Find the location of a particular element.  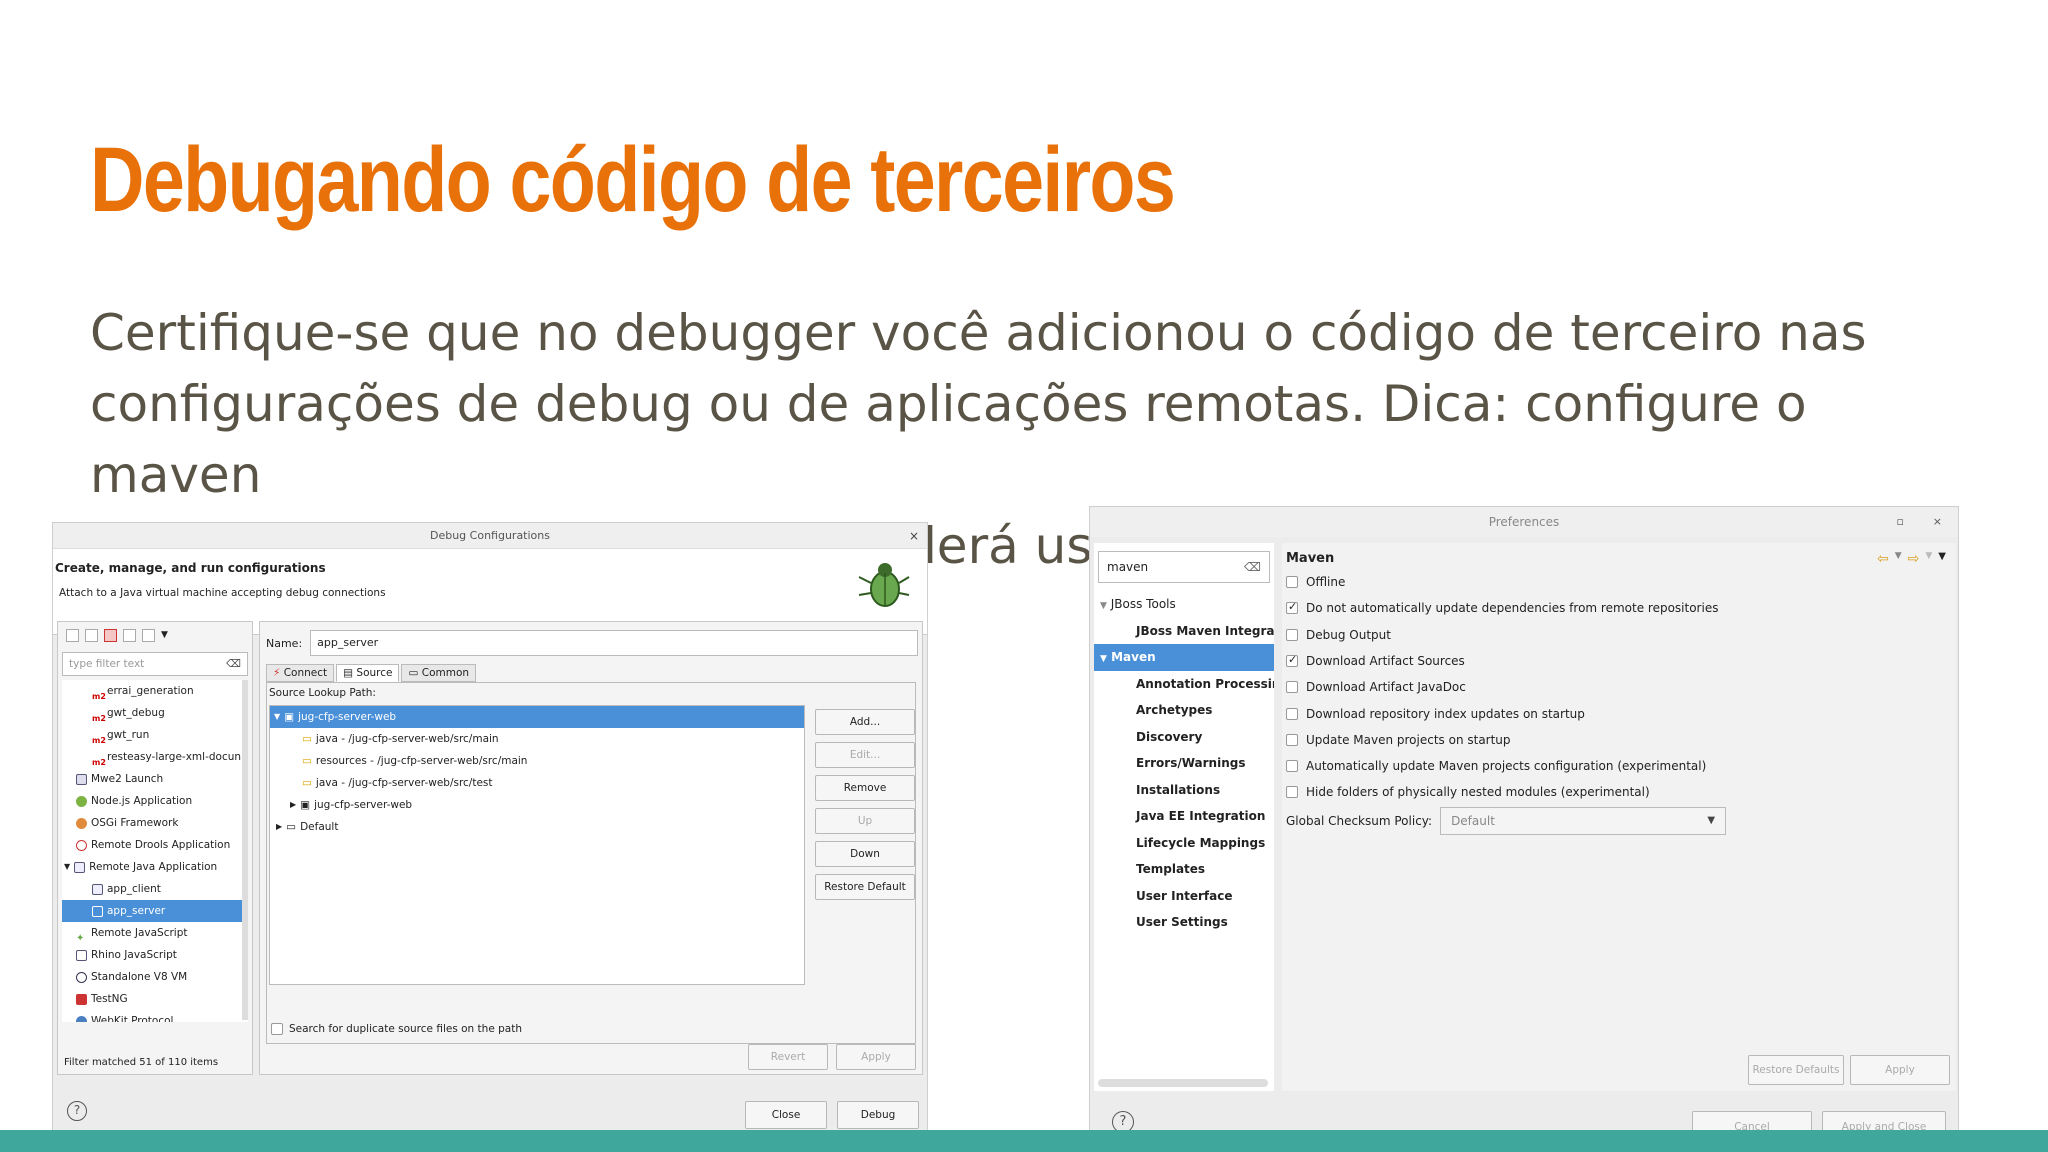

tree-item: Discovery is located at coordinates (1184, 737).